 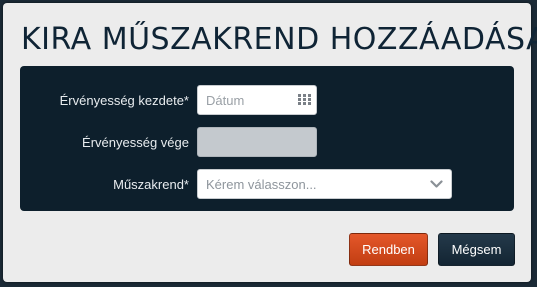 What do you see at coordinates (279, 39) in the screenshot?
I see `dialog-title: KIRA MŰSZAKREND HOZZÁADÁSA` at bounding box center [279, 39].